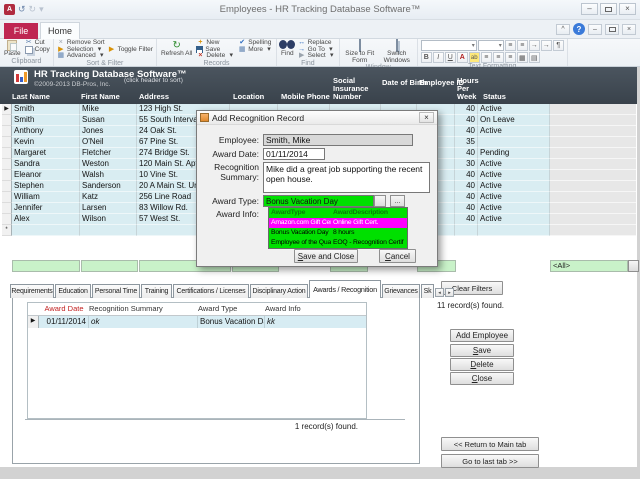 The width and height of the screenshot is (640, 479). Describe the element at coordinates (317, 56) in the screenshot. I see `select-button: ▶ Select ▾` at that location.